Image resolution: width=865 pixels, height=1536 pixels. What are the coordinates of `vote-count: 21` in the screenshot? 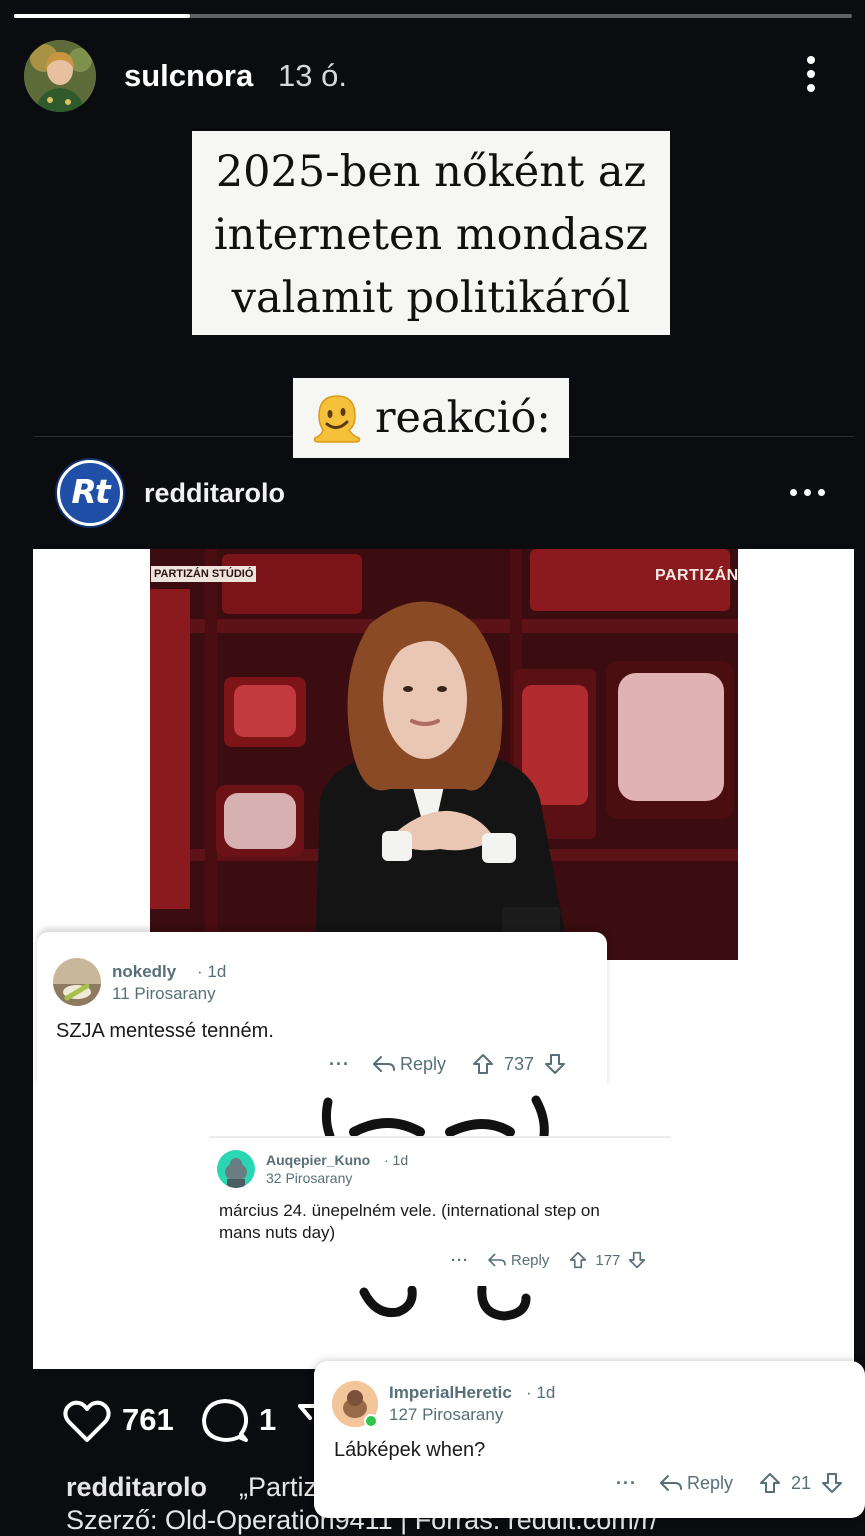 It's located at (801, 1482).